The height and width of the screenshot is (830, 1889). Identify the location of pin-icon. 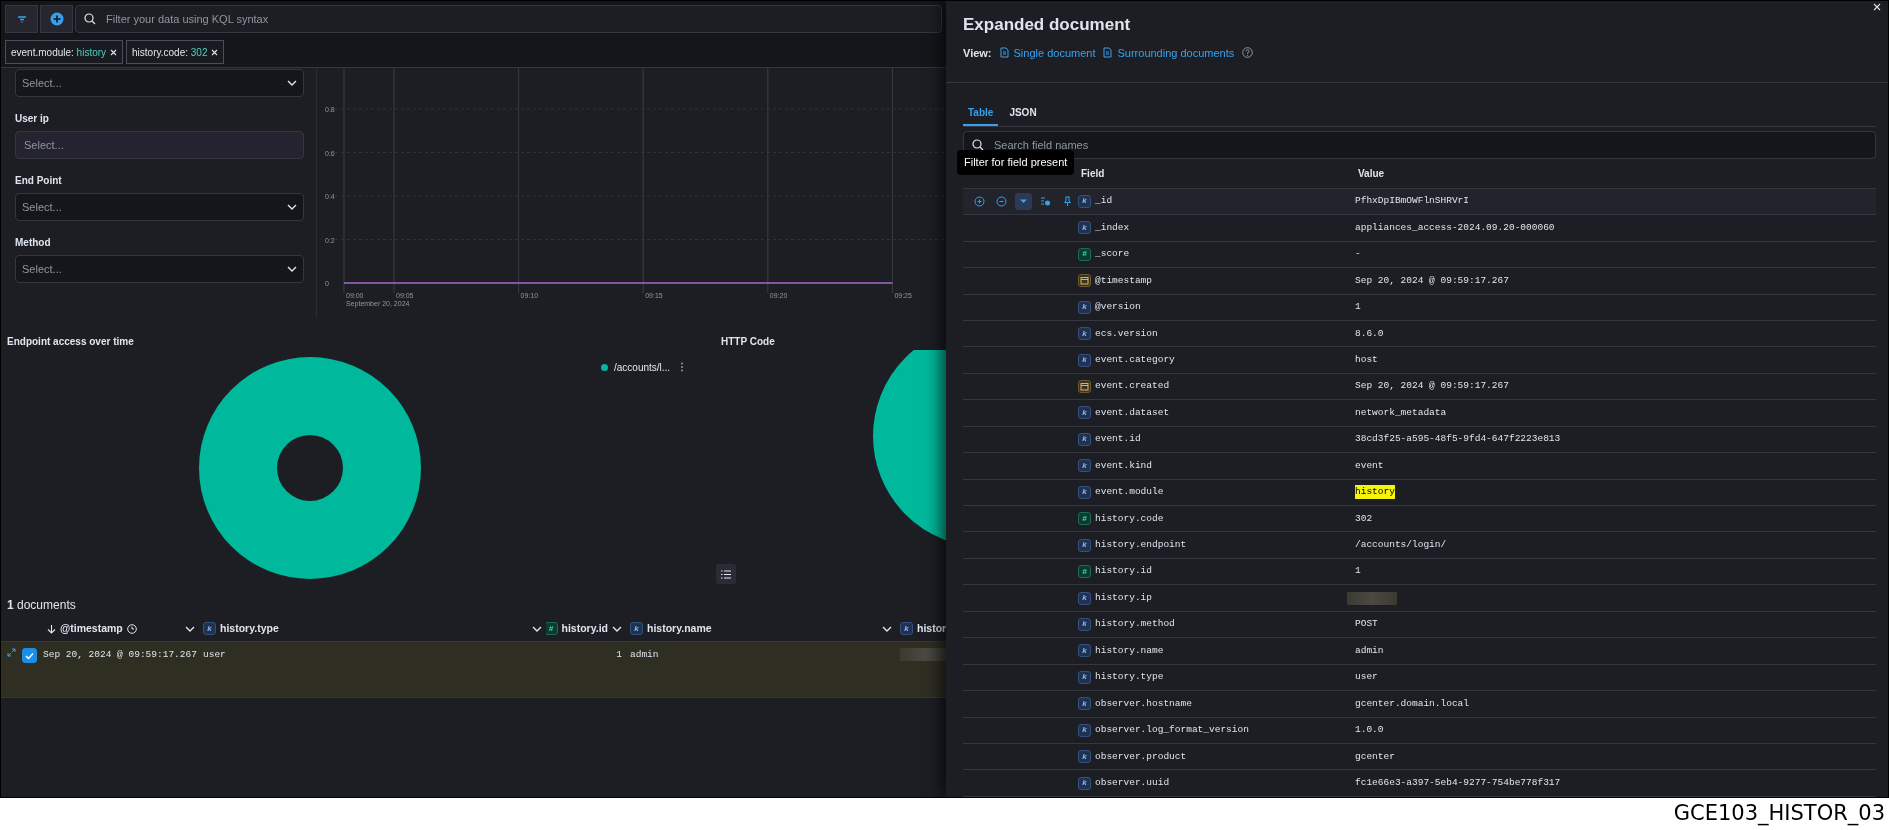
(1067, 201).